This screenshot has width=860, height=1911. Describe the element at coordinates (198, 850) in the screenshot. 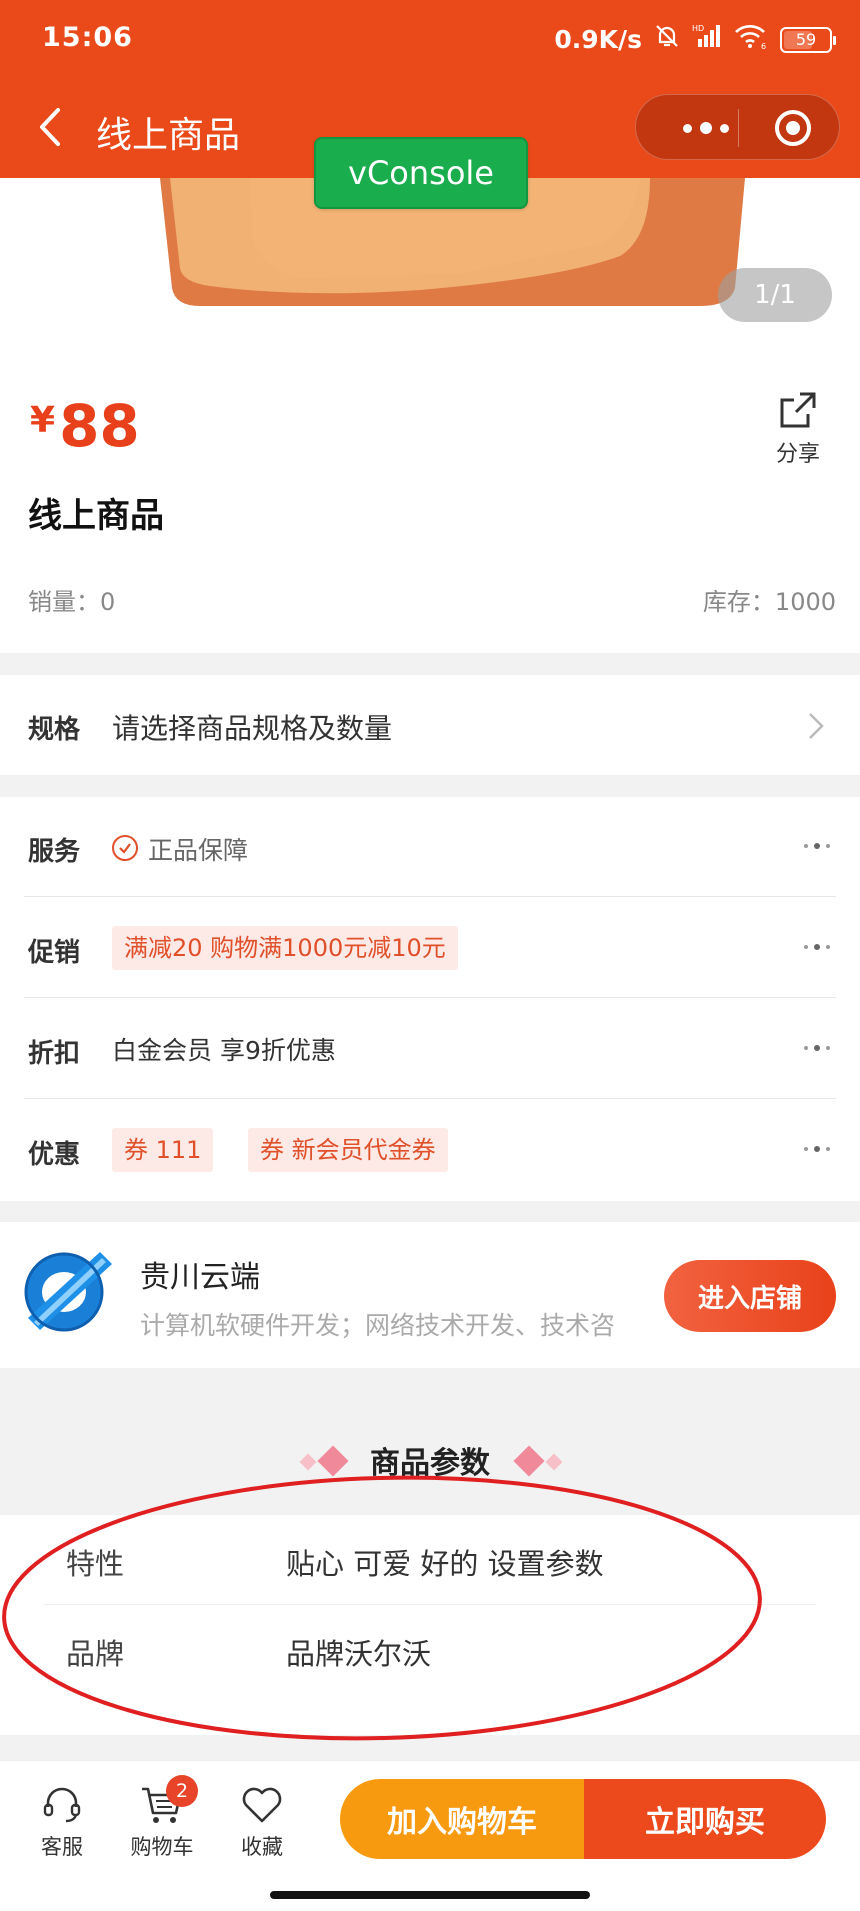

I see `service-text: 正品保障` at that location.